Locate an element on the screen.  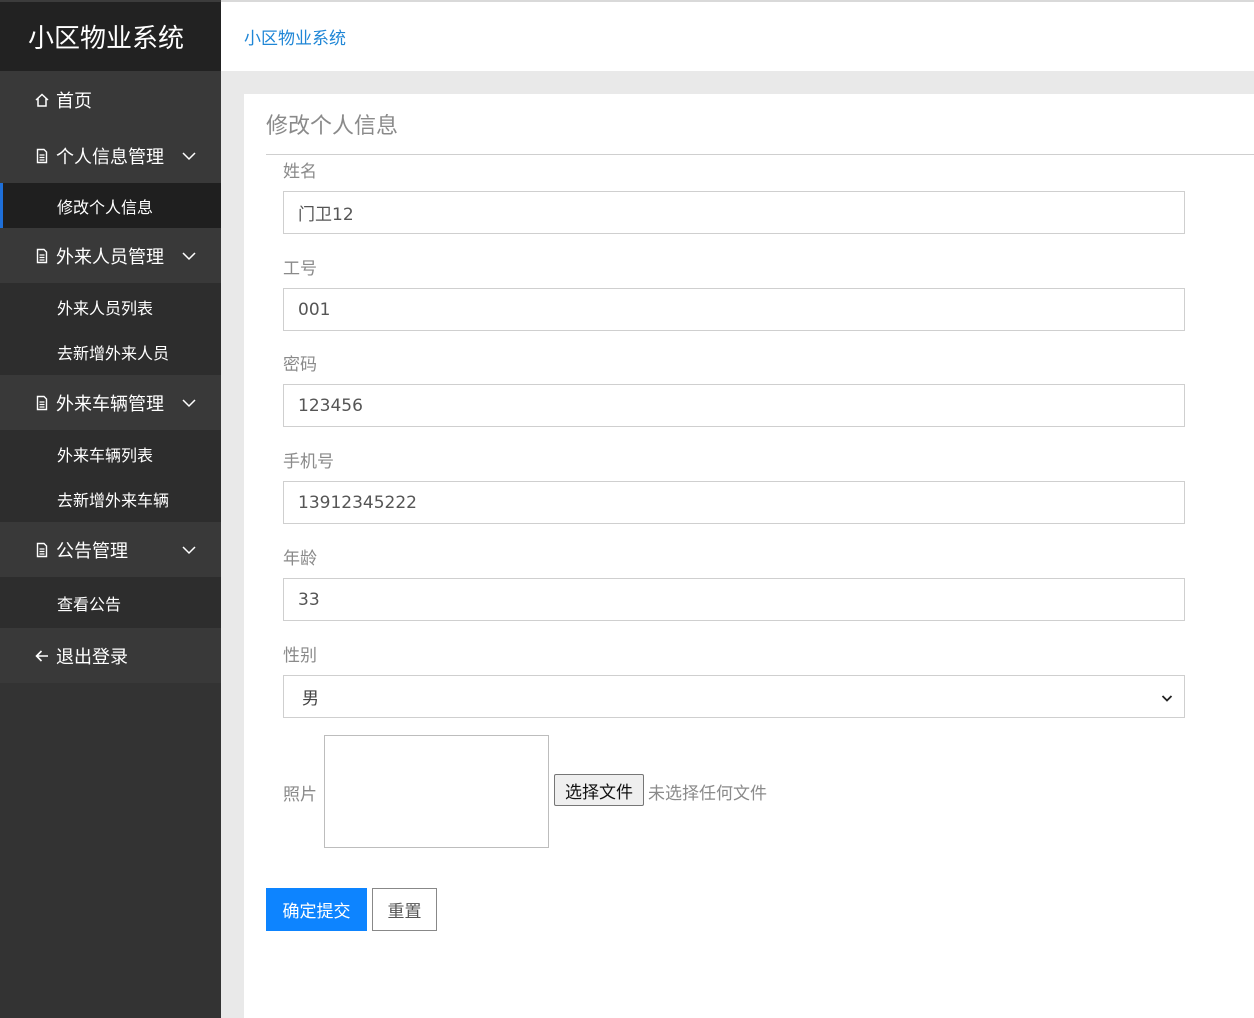
sub-item-view-notices: 查看公告 is located at coordinates (110, 602).